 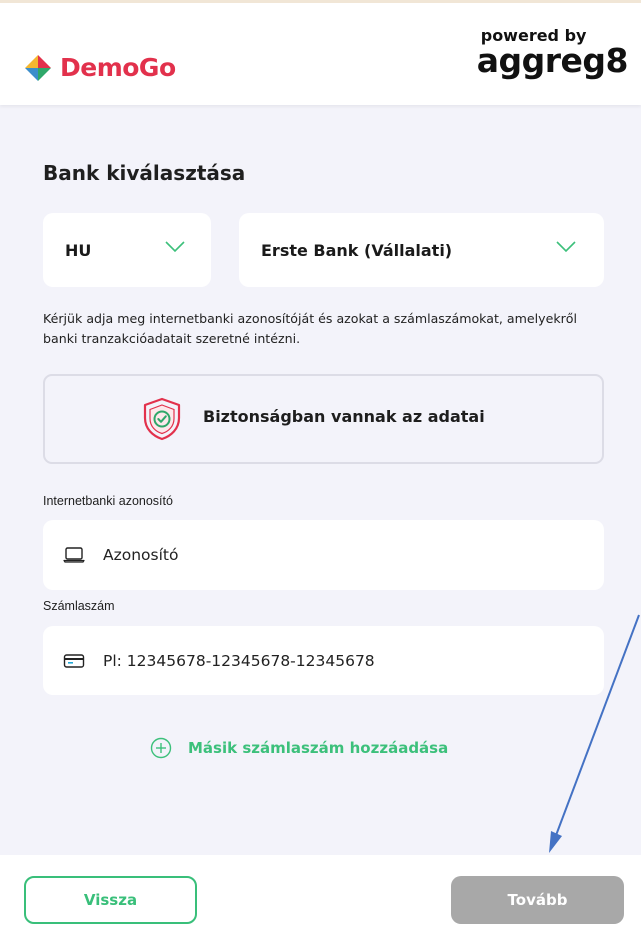 What do you see at coordinates (594, 733) in the screenshot?
I see `annotation-arrow` at bounding box center [594, 733].